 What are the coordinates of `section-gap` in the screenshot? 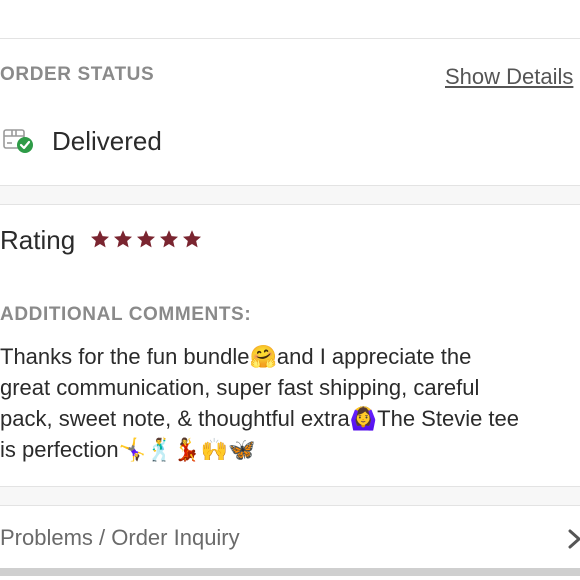 It's located at (290, 195).